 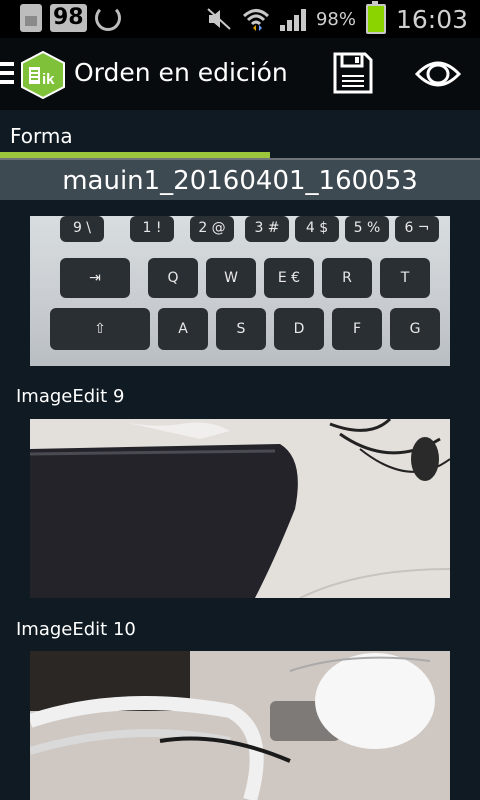 I want to click on sim-card-icon, so click(x=31, y=18).